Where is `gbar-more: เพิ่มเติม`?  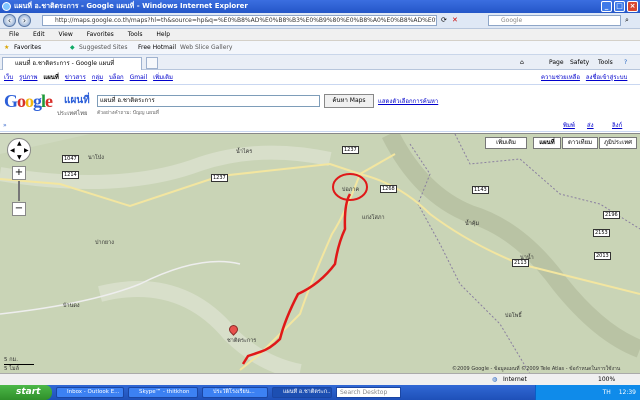 gbar-more: เพิ่มเติม is located at coordinates (163, 77).